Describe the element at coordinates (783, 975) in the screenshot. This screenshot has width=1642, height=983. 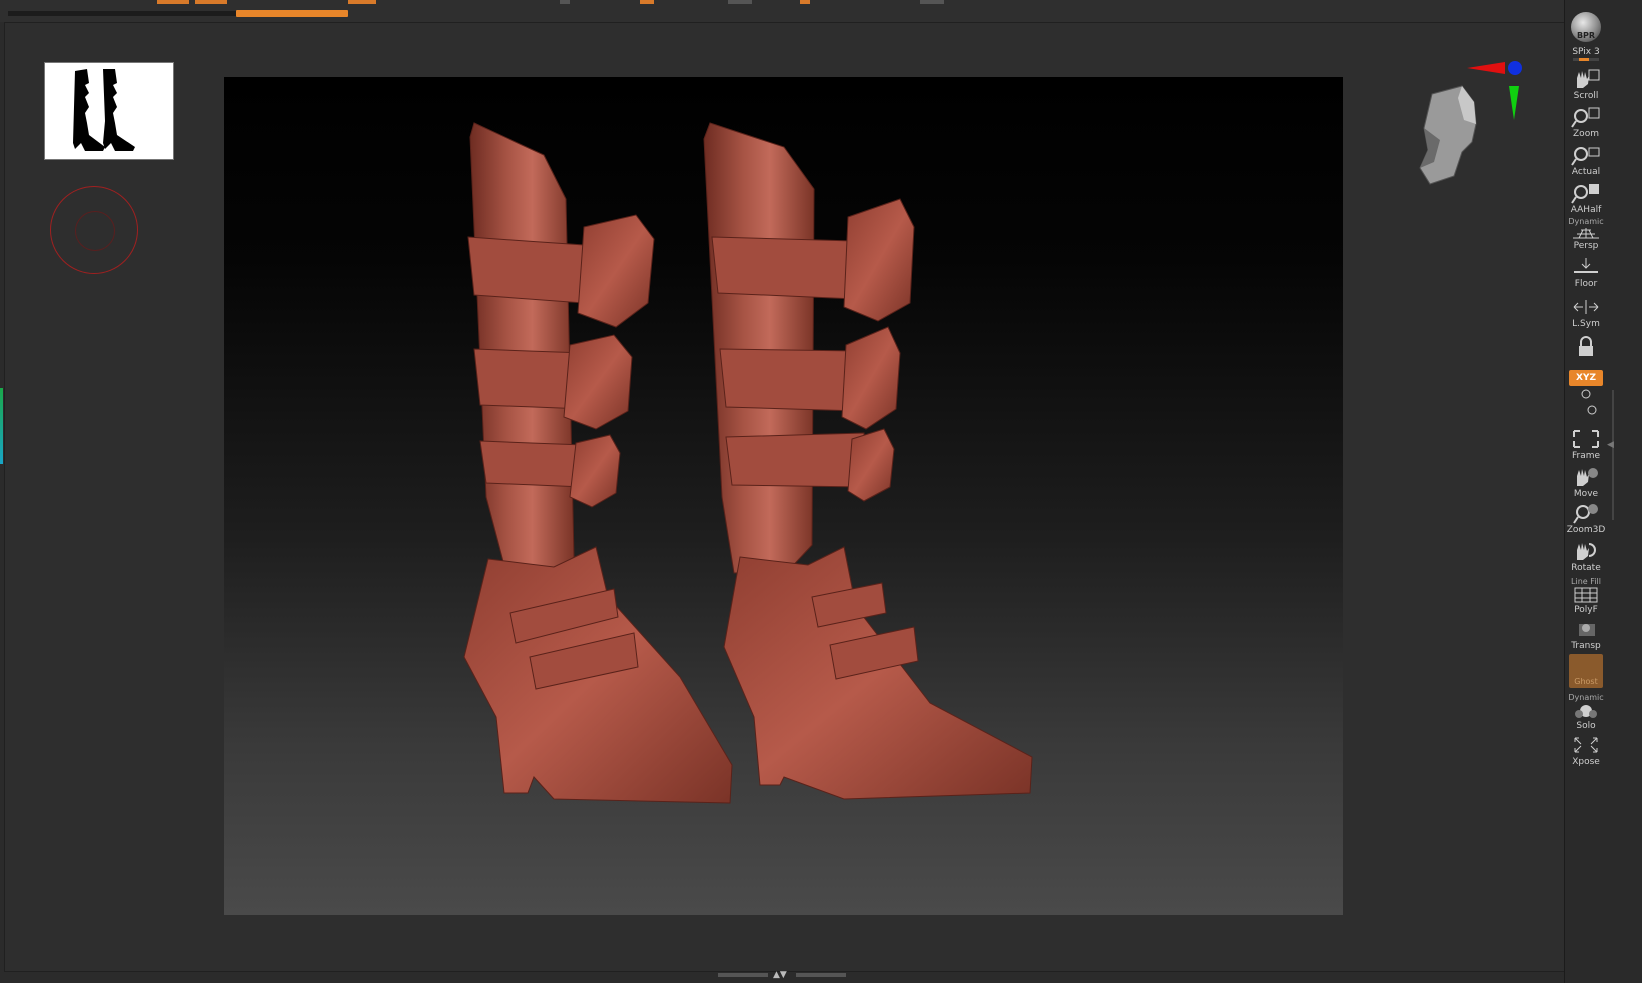
I see `bottom-tray-handle: ▲▼` at that location.